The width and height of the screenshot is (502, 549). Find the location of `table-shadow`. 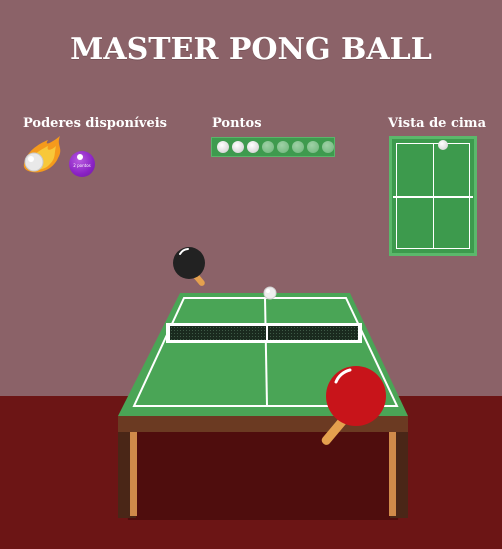

table-shadow is located at coordinates (263, 469).